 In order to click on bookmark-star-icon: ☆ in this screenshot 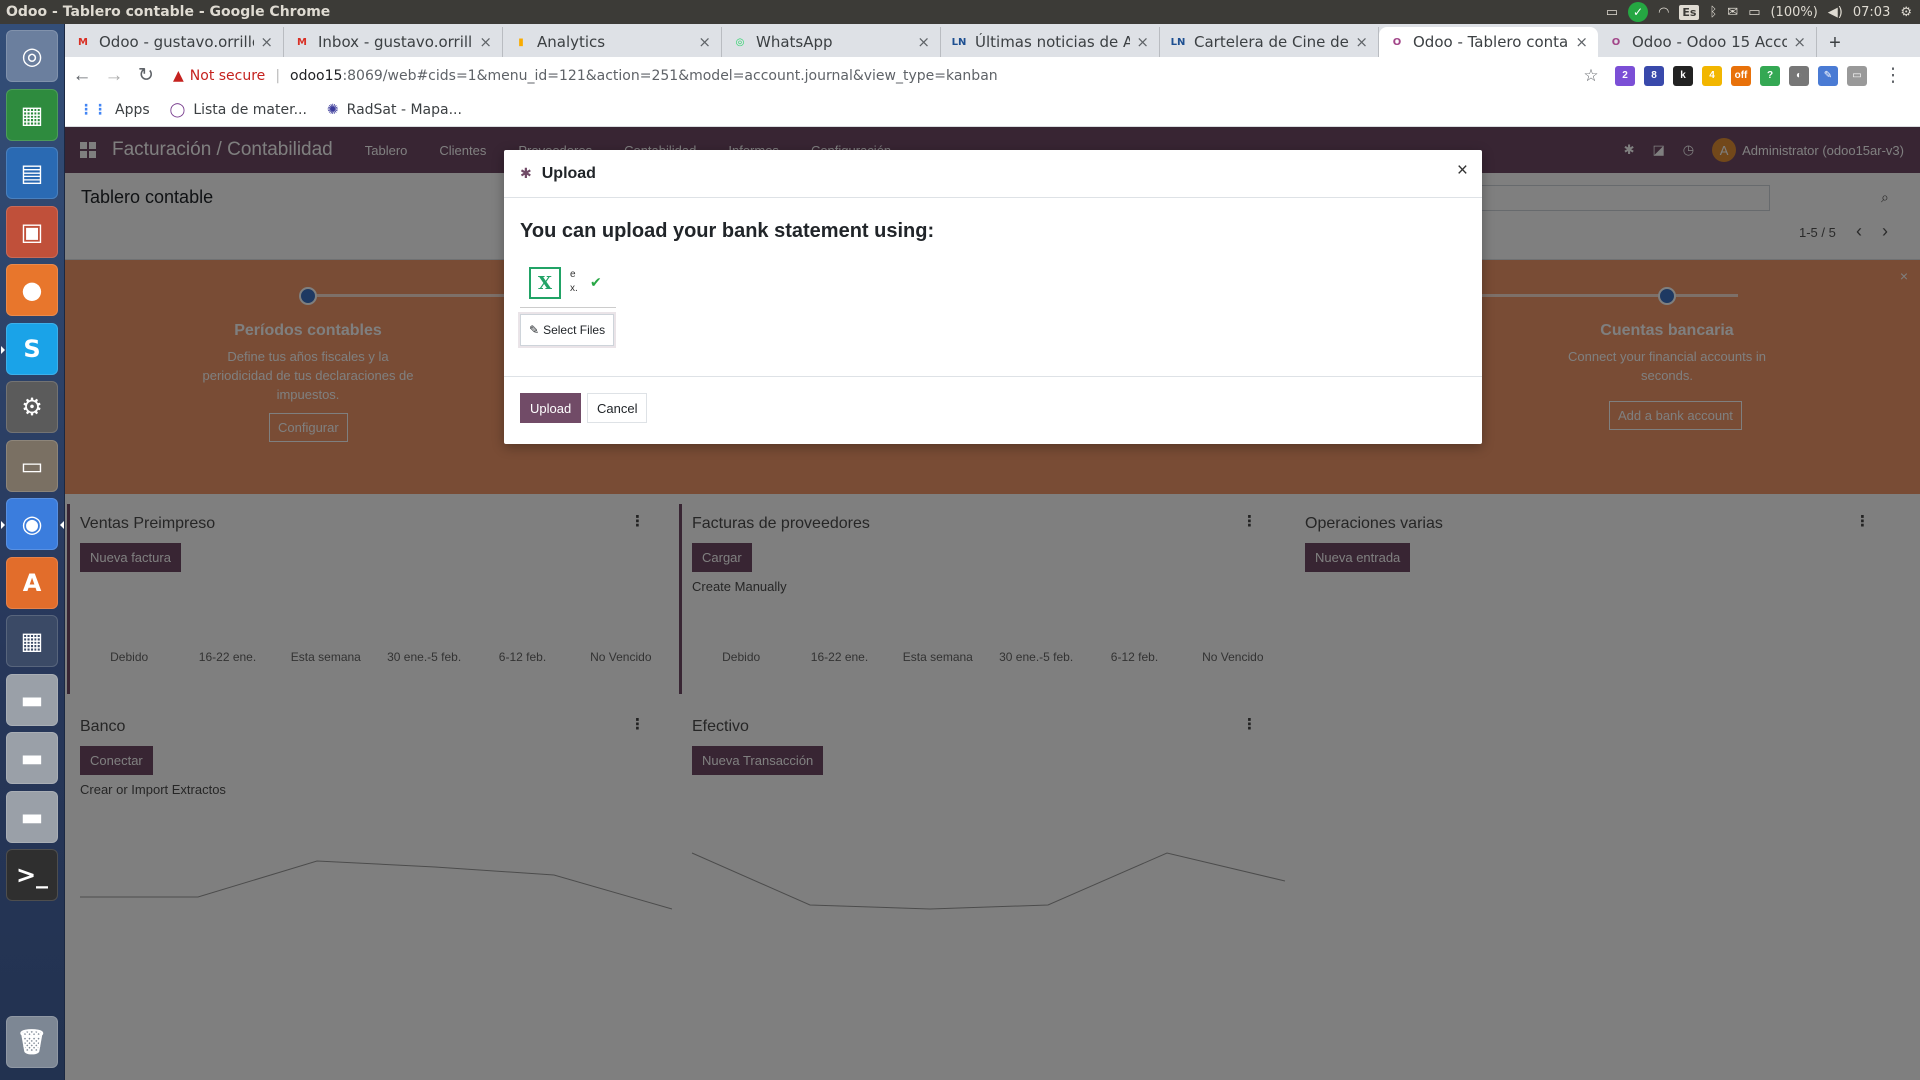, I will do `click(1591, 76)`.